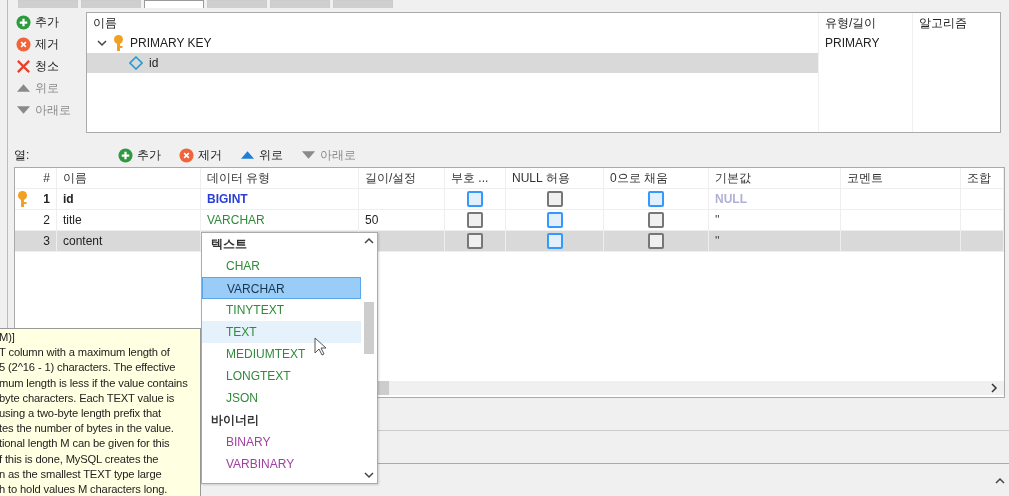 Image resolution: width=1009 pixels, height=496 pixels. I want to click on dropdown-item: VARBINARY, so click(281, 464).